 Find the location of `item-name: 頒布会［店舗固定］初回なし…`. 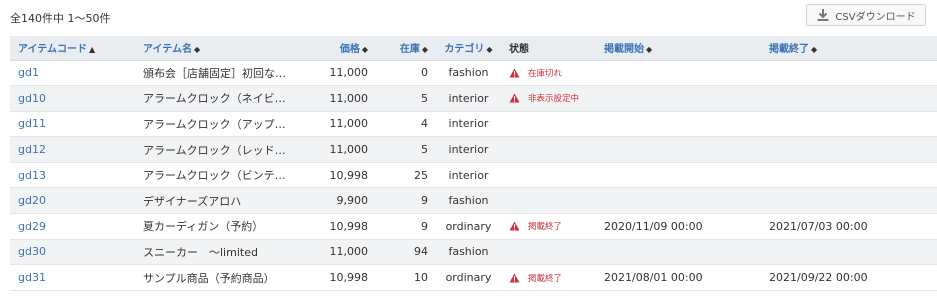

item-name: 頒布会［店舗固定］初回なし… is located at coordinates (218, 73).